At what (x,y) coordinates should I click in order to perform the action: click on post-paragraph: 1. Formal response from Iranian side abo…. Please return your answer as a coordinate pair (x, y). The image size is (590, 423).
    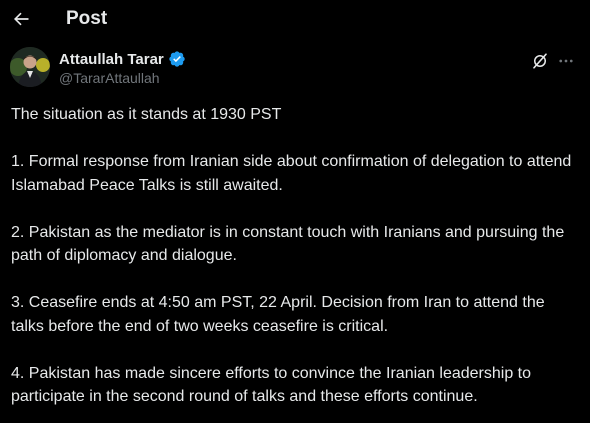
    Looking at the image, I should click on (291, 173).